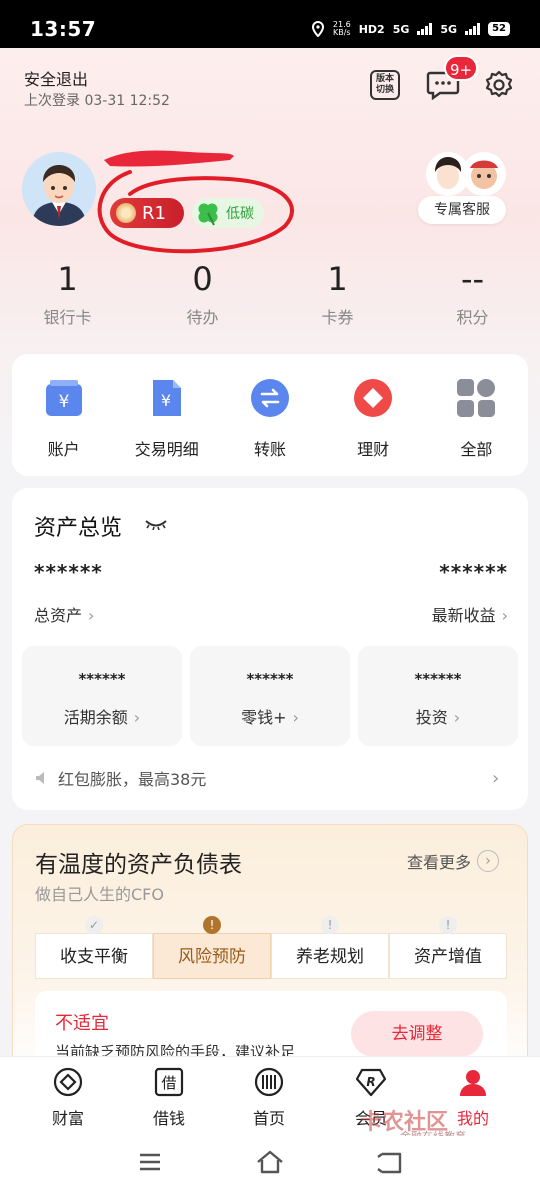 This screenshot has height=1194, width=540. Describe the element at coordinates (473, 572) in the screenshot. I see `latest-income-value: ******` at that location.